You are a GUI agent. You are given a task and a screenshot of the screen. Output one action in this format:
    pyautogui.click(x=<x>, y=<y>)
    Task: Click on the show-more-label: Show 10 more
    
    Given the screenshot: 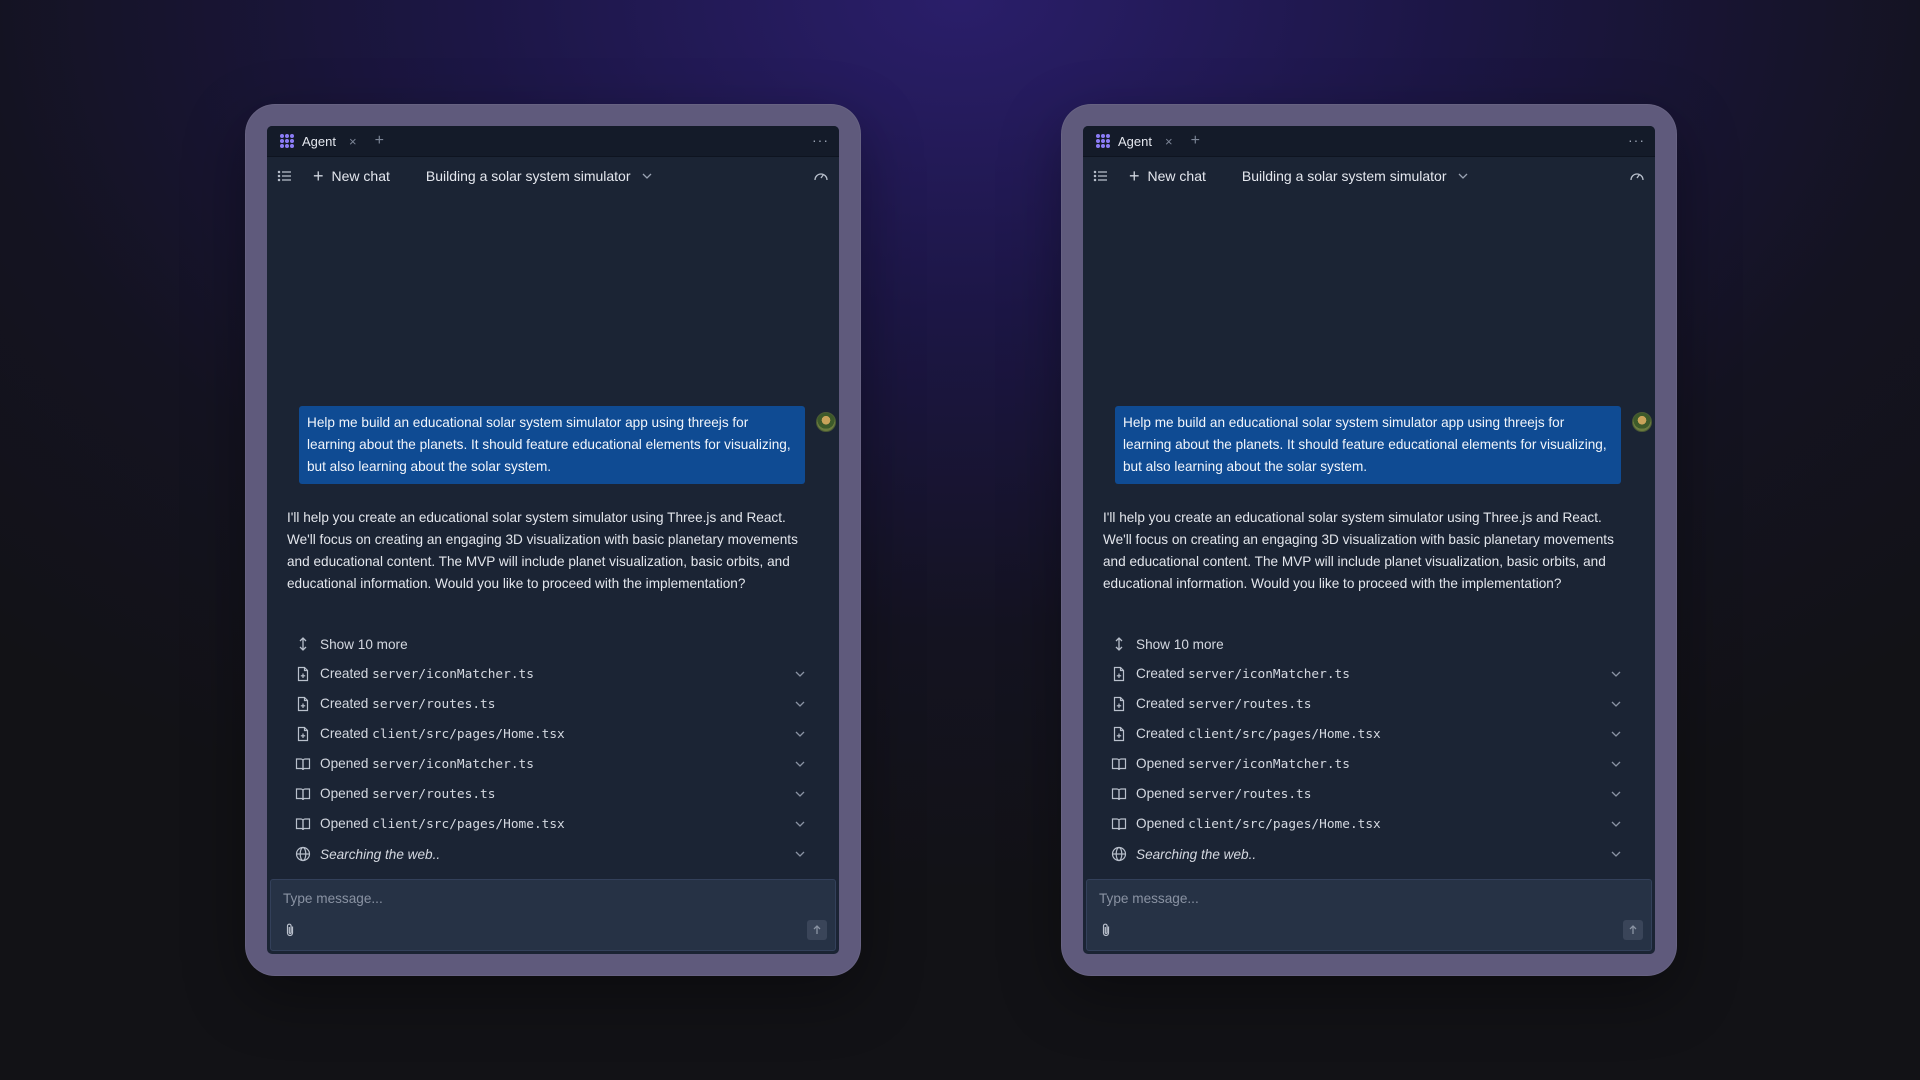 What is the action you would take?
    pyautogui.click(x=1180, y=644)
    